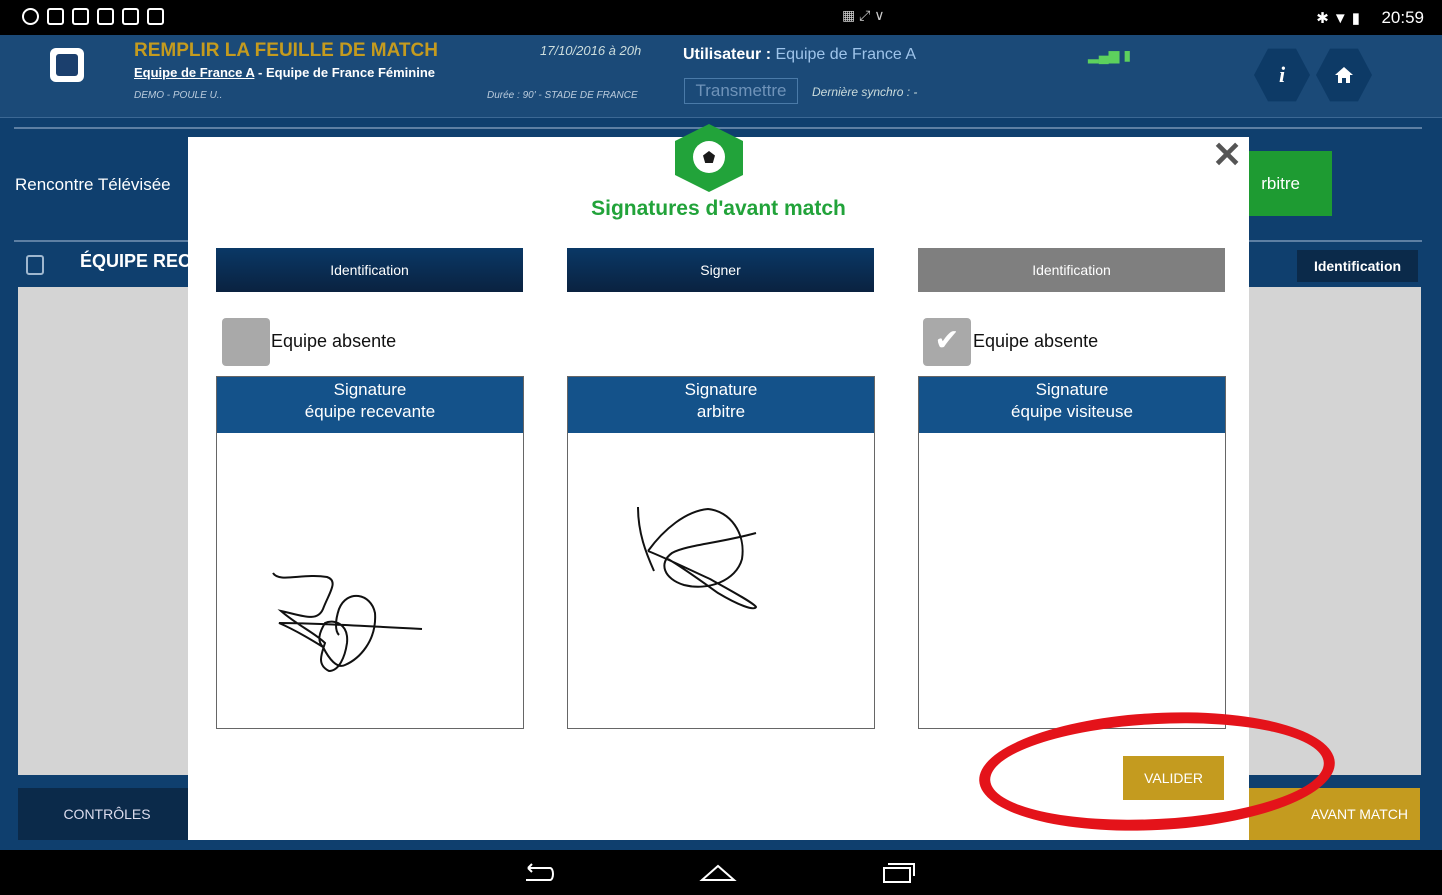 This screenshot has height=895, width=1442. Describe the element at coordinates (55, 16) in the screenshot. I see `messenger-icon` at that location.